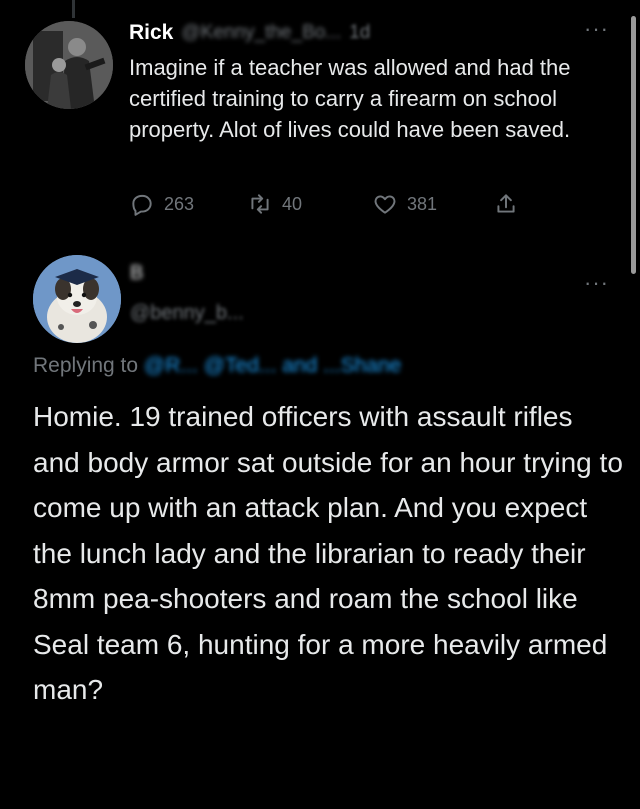 The height and width of the screenshot is (809, 640). I want to click on tweet-actions: 263 40 381, so click(320, 204).